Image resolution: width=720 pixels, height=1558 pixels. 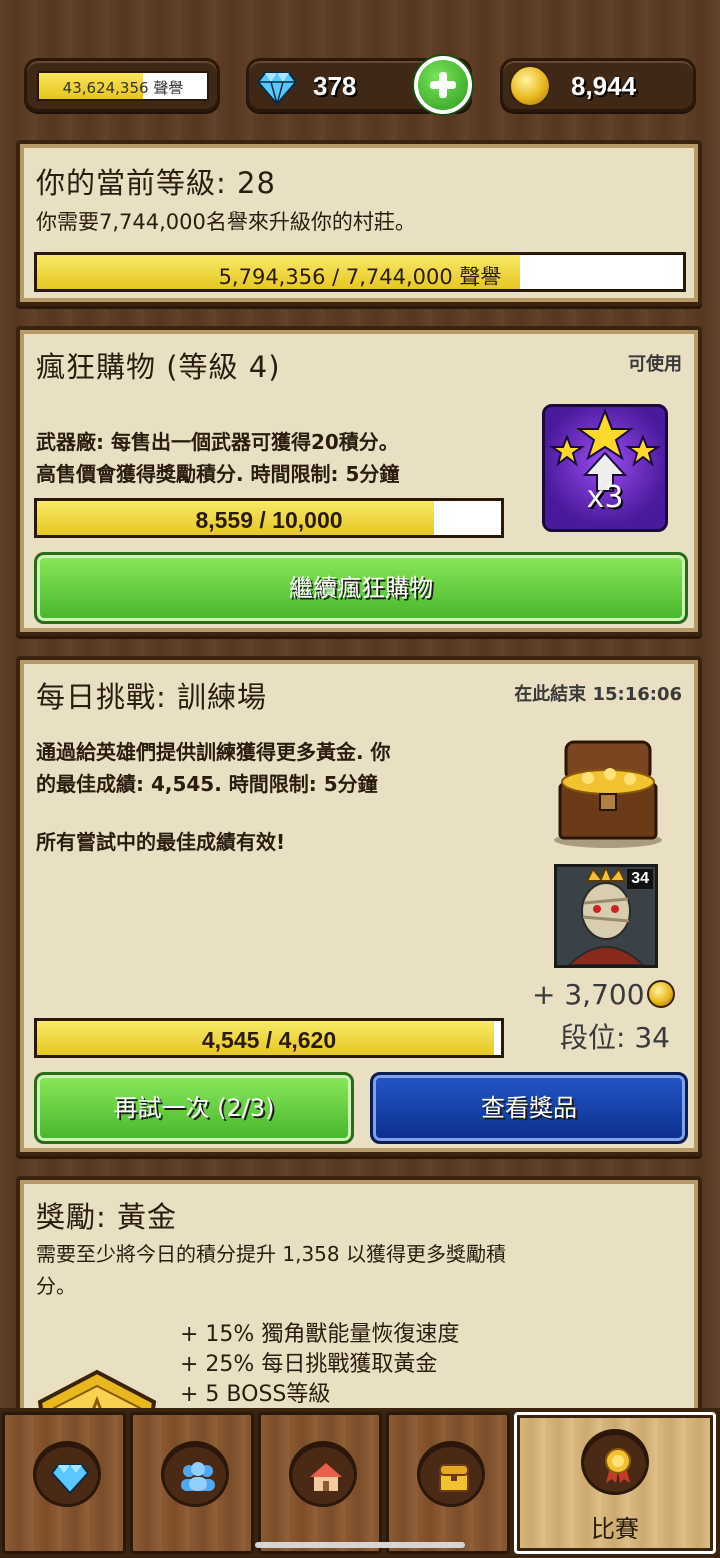 I want to click on top-resource-bar: 43,624,356 聲譽 378 8,944, so click(x=360, y=64).